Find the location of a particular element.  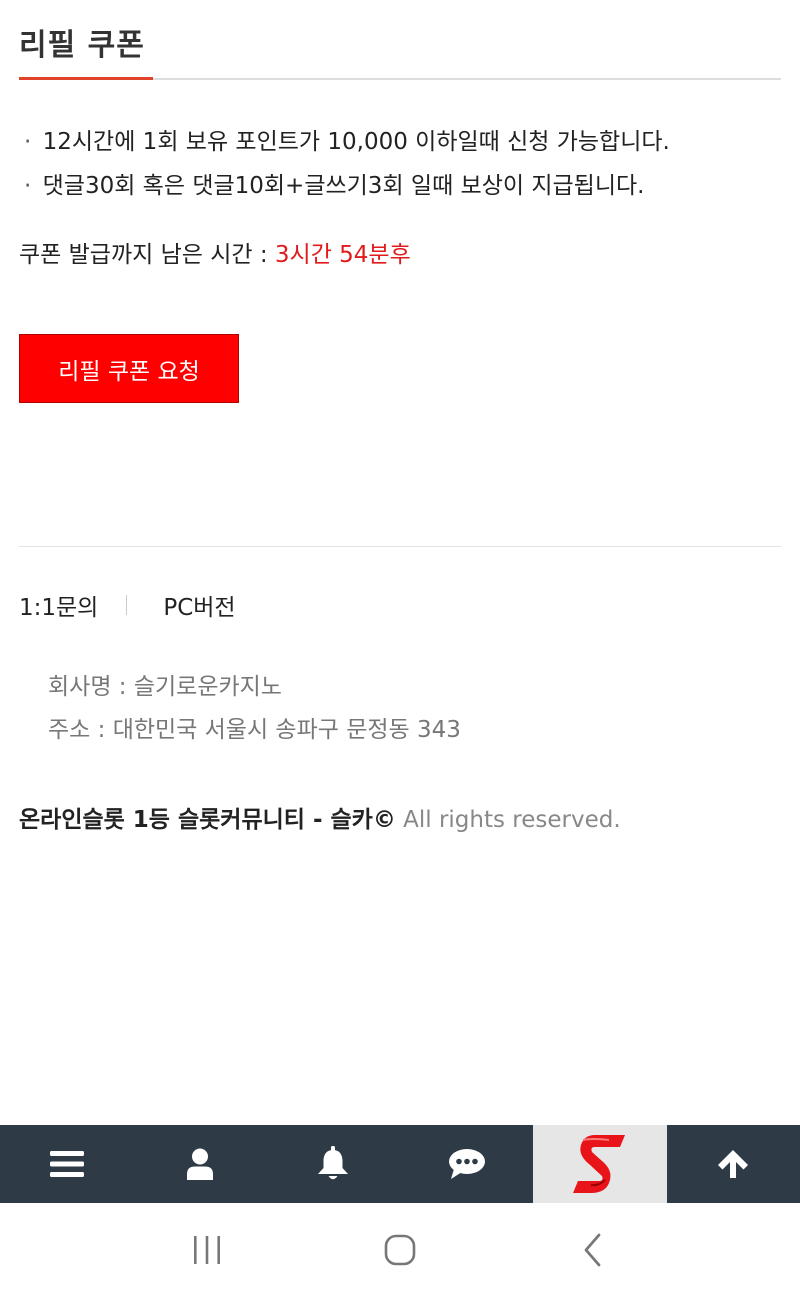

site-logo is located at coordinates (598, 1164).